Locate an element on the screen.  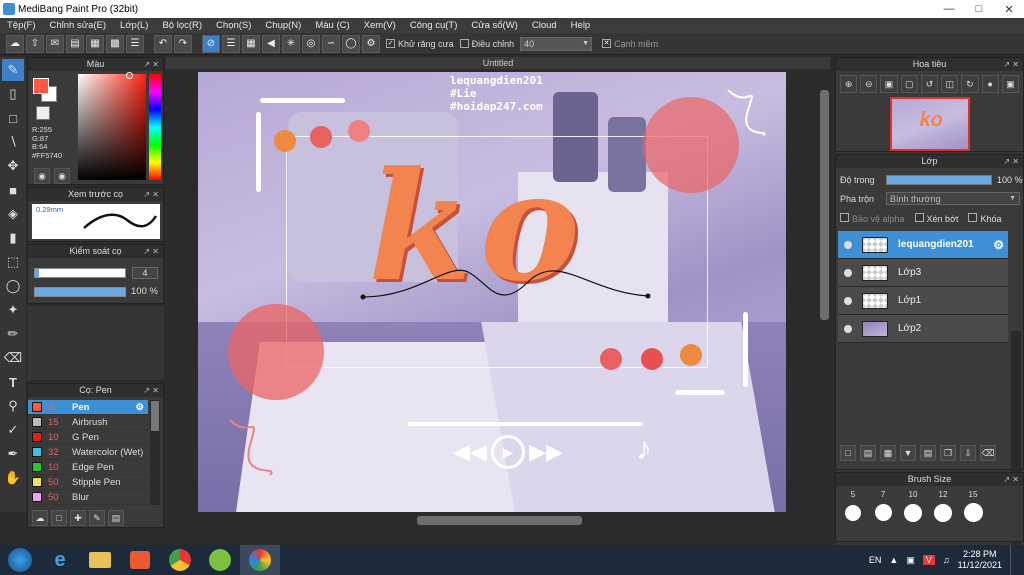
operation-tool-icon: ⚲ is located at coordinates (13, 406).